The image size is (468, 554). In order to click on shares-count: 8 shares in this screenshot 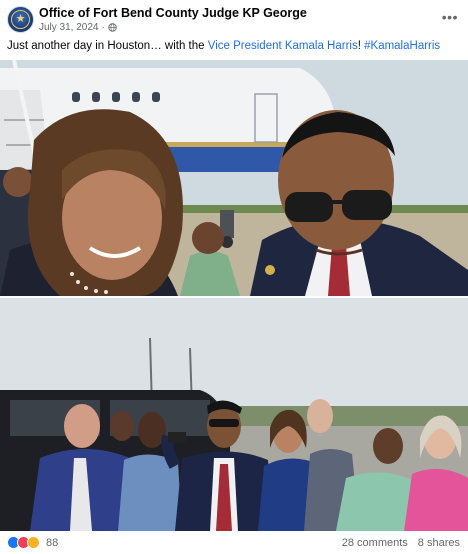, I will do `click(439, 543)`.